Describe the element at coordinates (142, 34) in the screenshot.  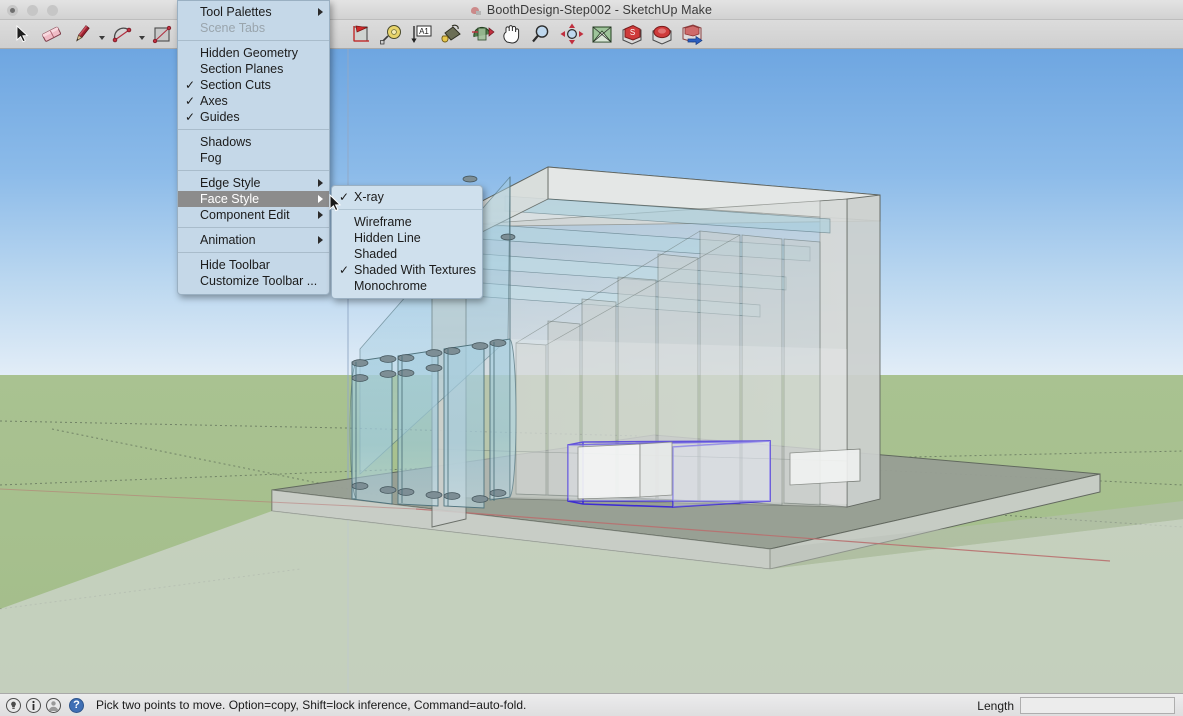
I see `arc-tool-dropdown-caret` at that location.